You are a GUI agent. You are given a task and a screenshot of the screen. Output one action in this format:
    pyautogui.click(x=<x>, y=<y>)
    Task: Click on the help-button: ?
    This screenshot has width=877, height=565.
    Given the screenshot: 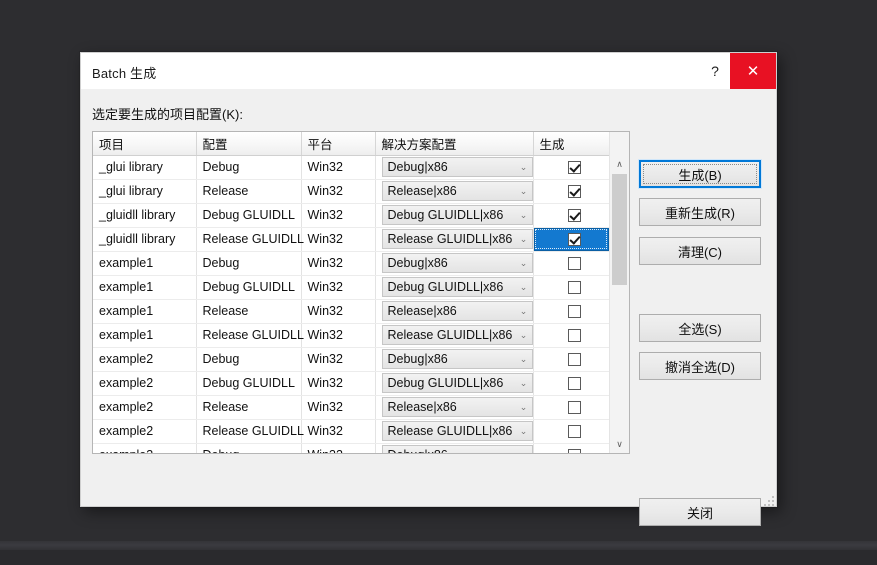 What is the action you would take?
    pyautogui.click(x=715, y=71)
    